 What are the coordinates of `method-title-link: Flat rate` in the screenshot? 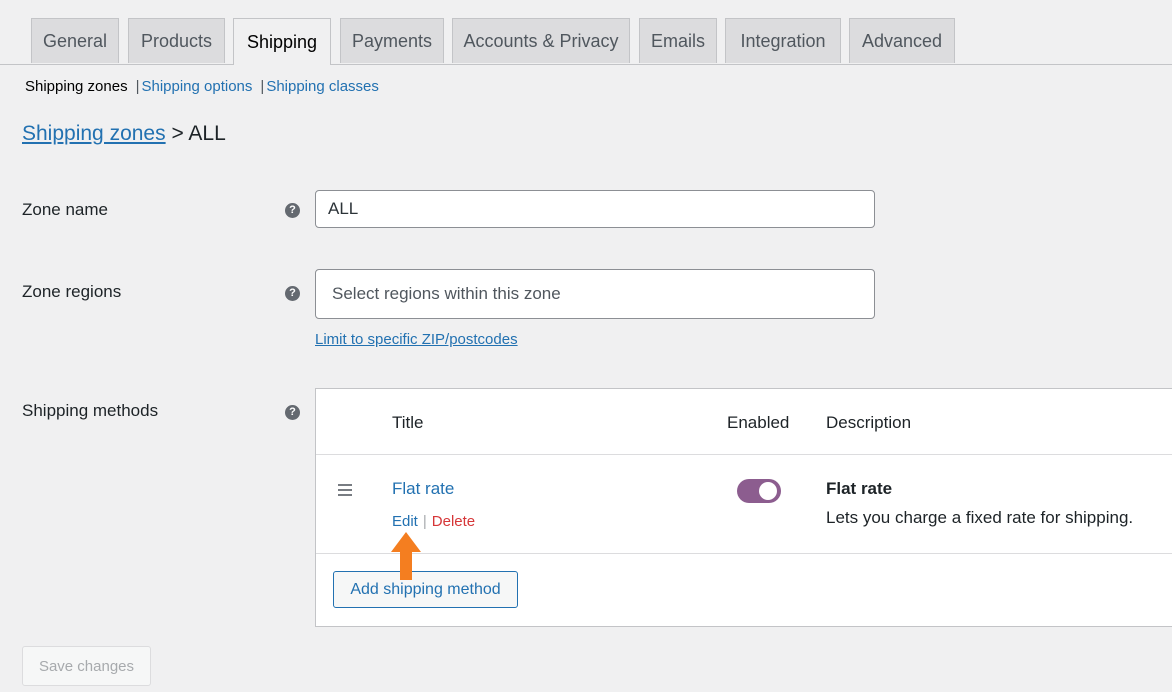 It's located at (423, 489).